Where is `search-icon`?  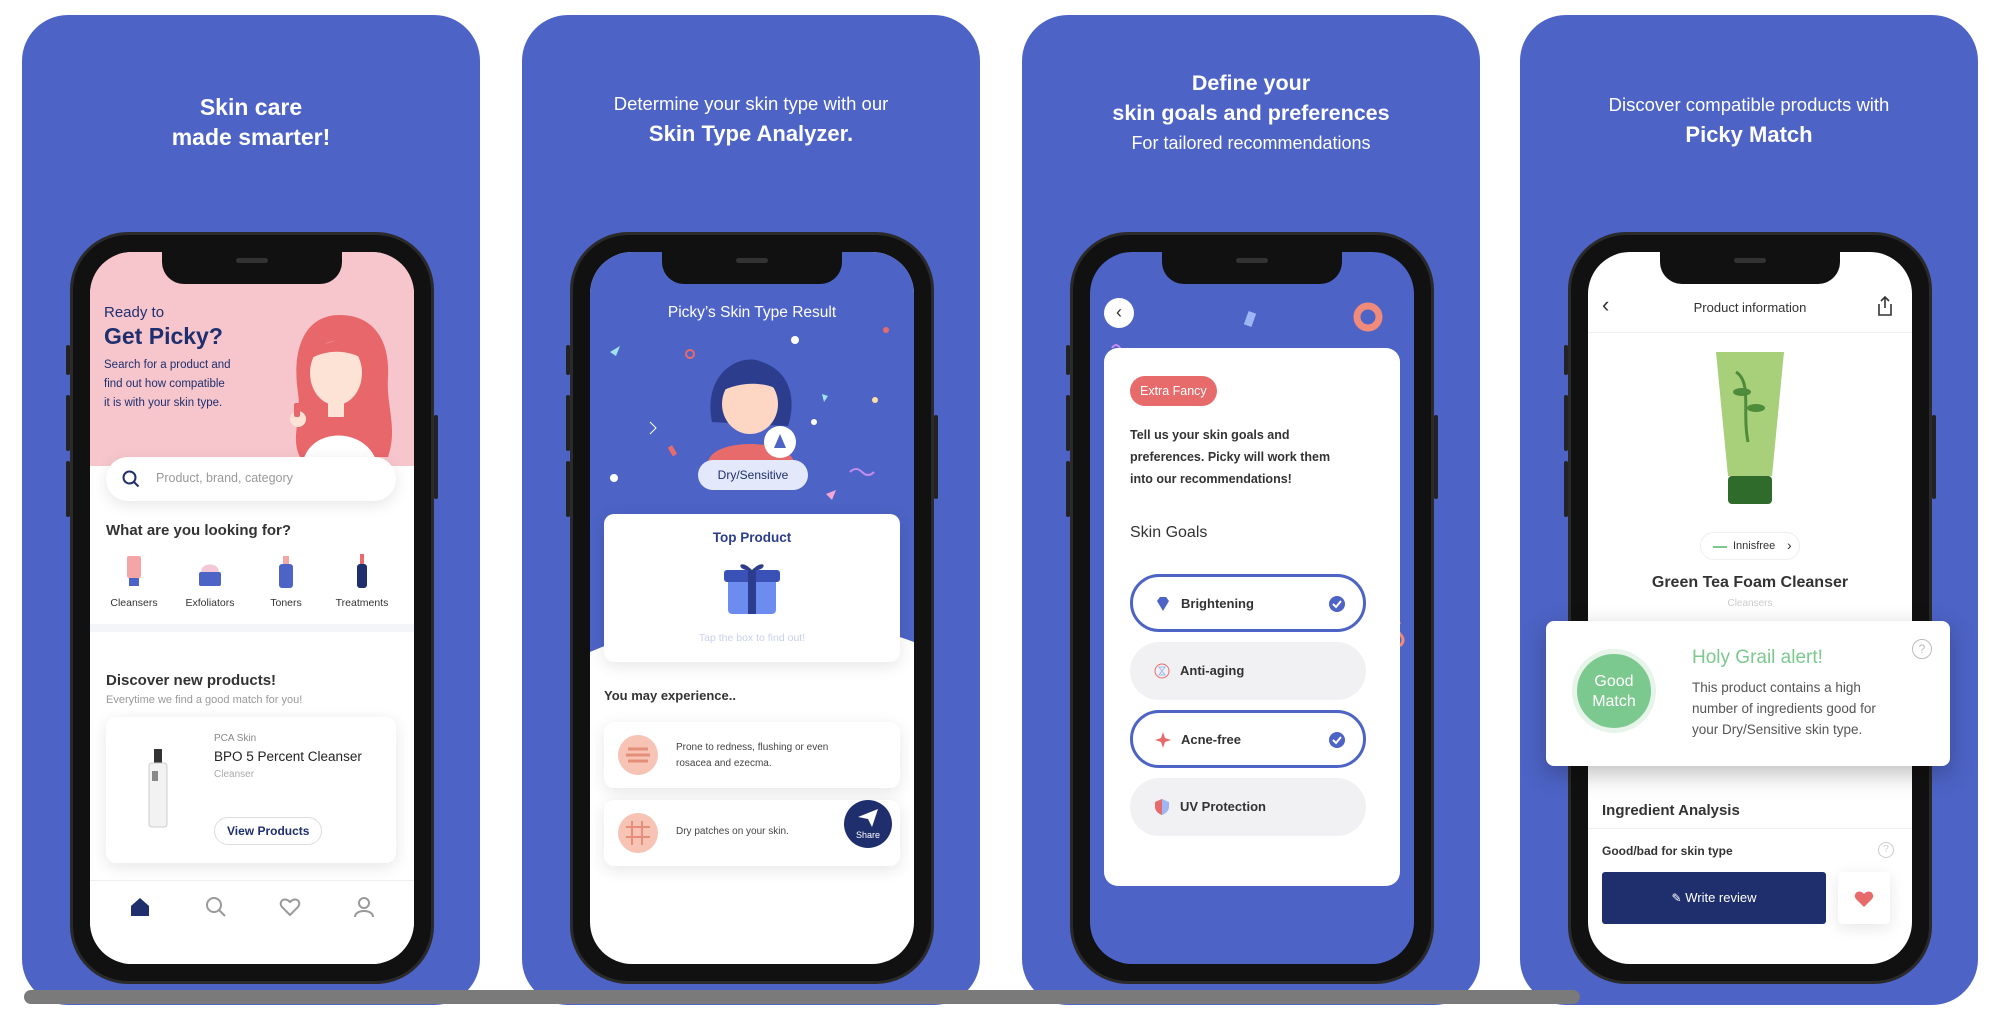 search-icon is located at coordinates (131, 479).